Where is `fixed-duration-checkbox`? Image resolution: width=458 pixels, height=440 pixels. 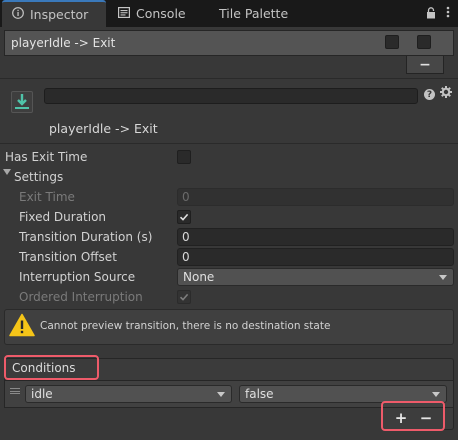 fixed-duration-checkbox is located at coordinates (184, 217).